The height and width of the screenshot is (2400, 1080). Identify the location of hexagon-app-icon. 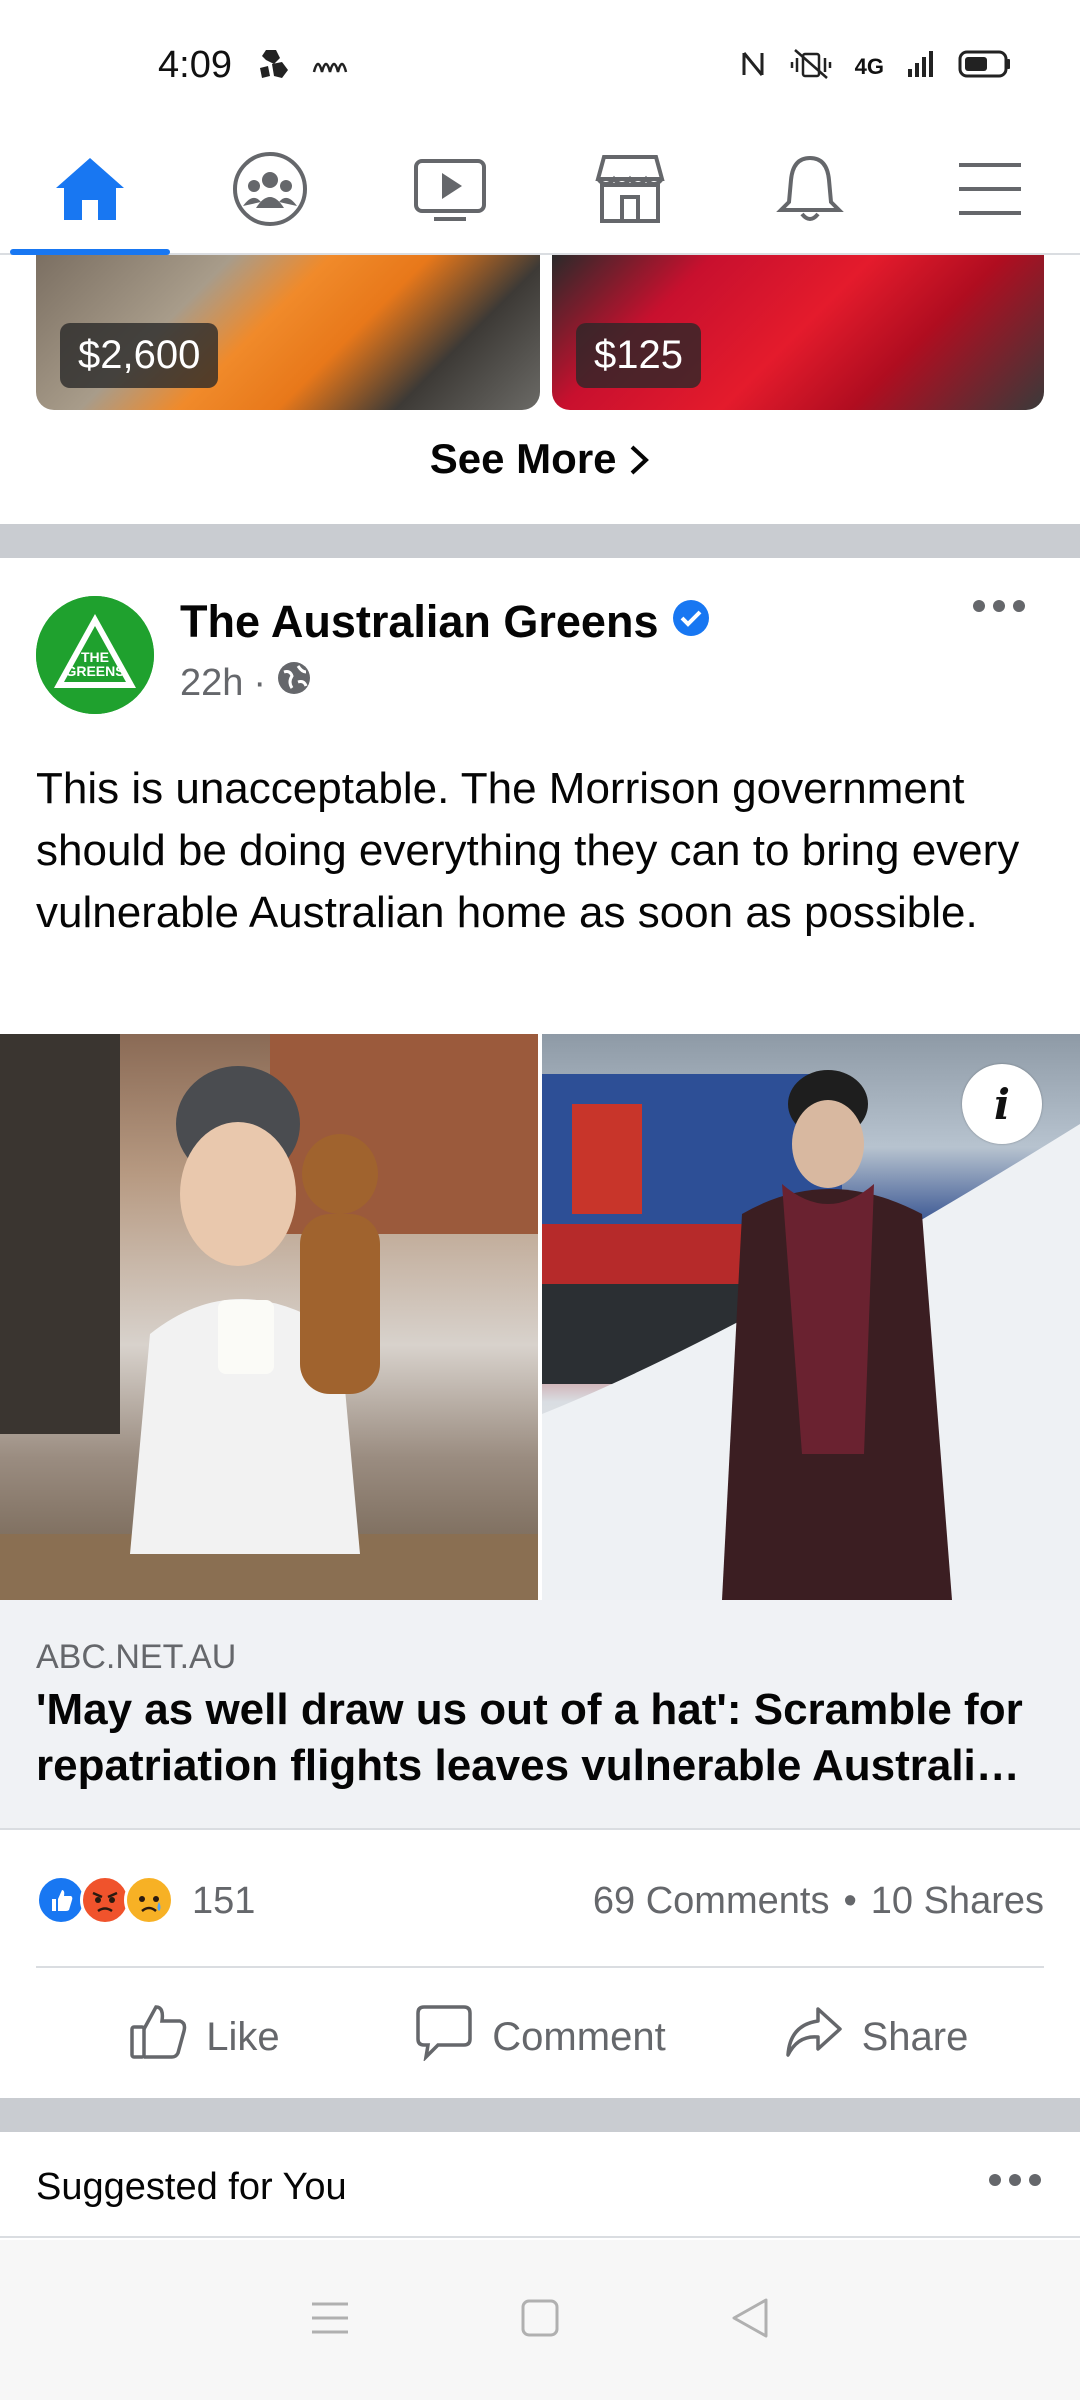
(274, 66).